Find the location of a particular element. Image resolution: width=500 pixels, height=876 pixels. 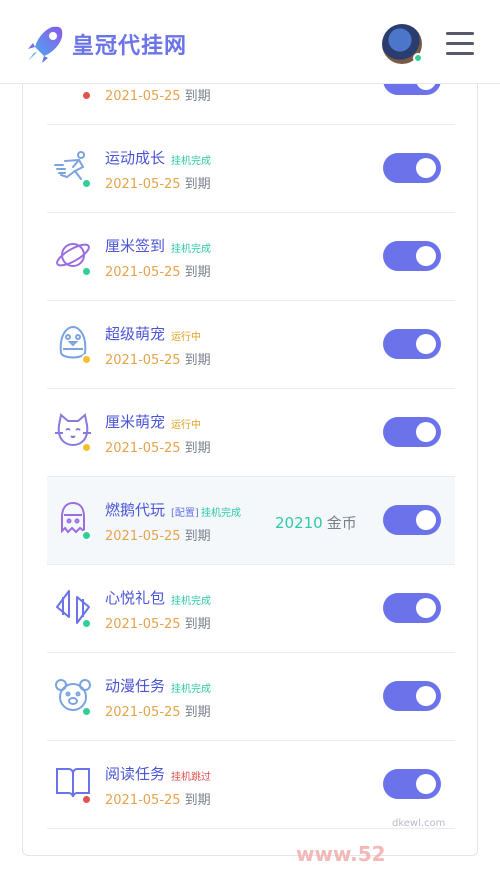

watermark-sub: dkewl.com is located at coordinates (419, 823).